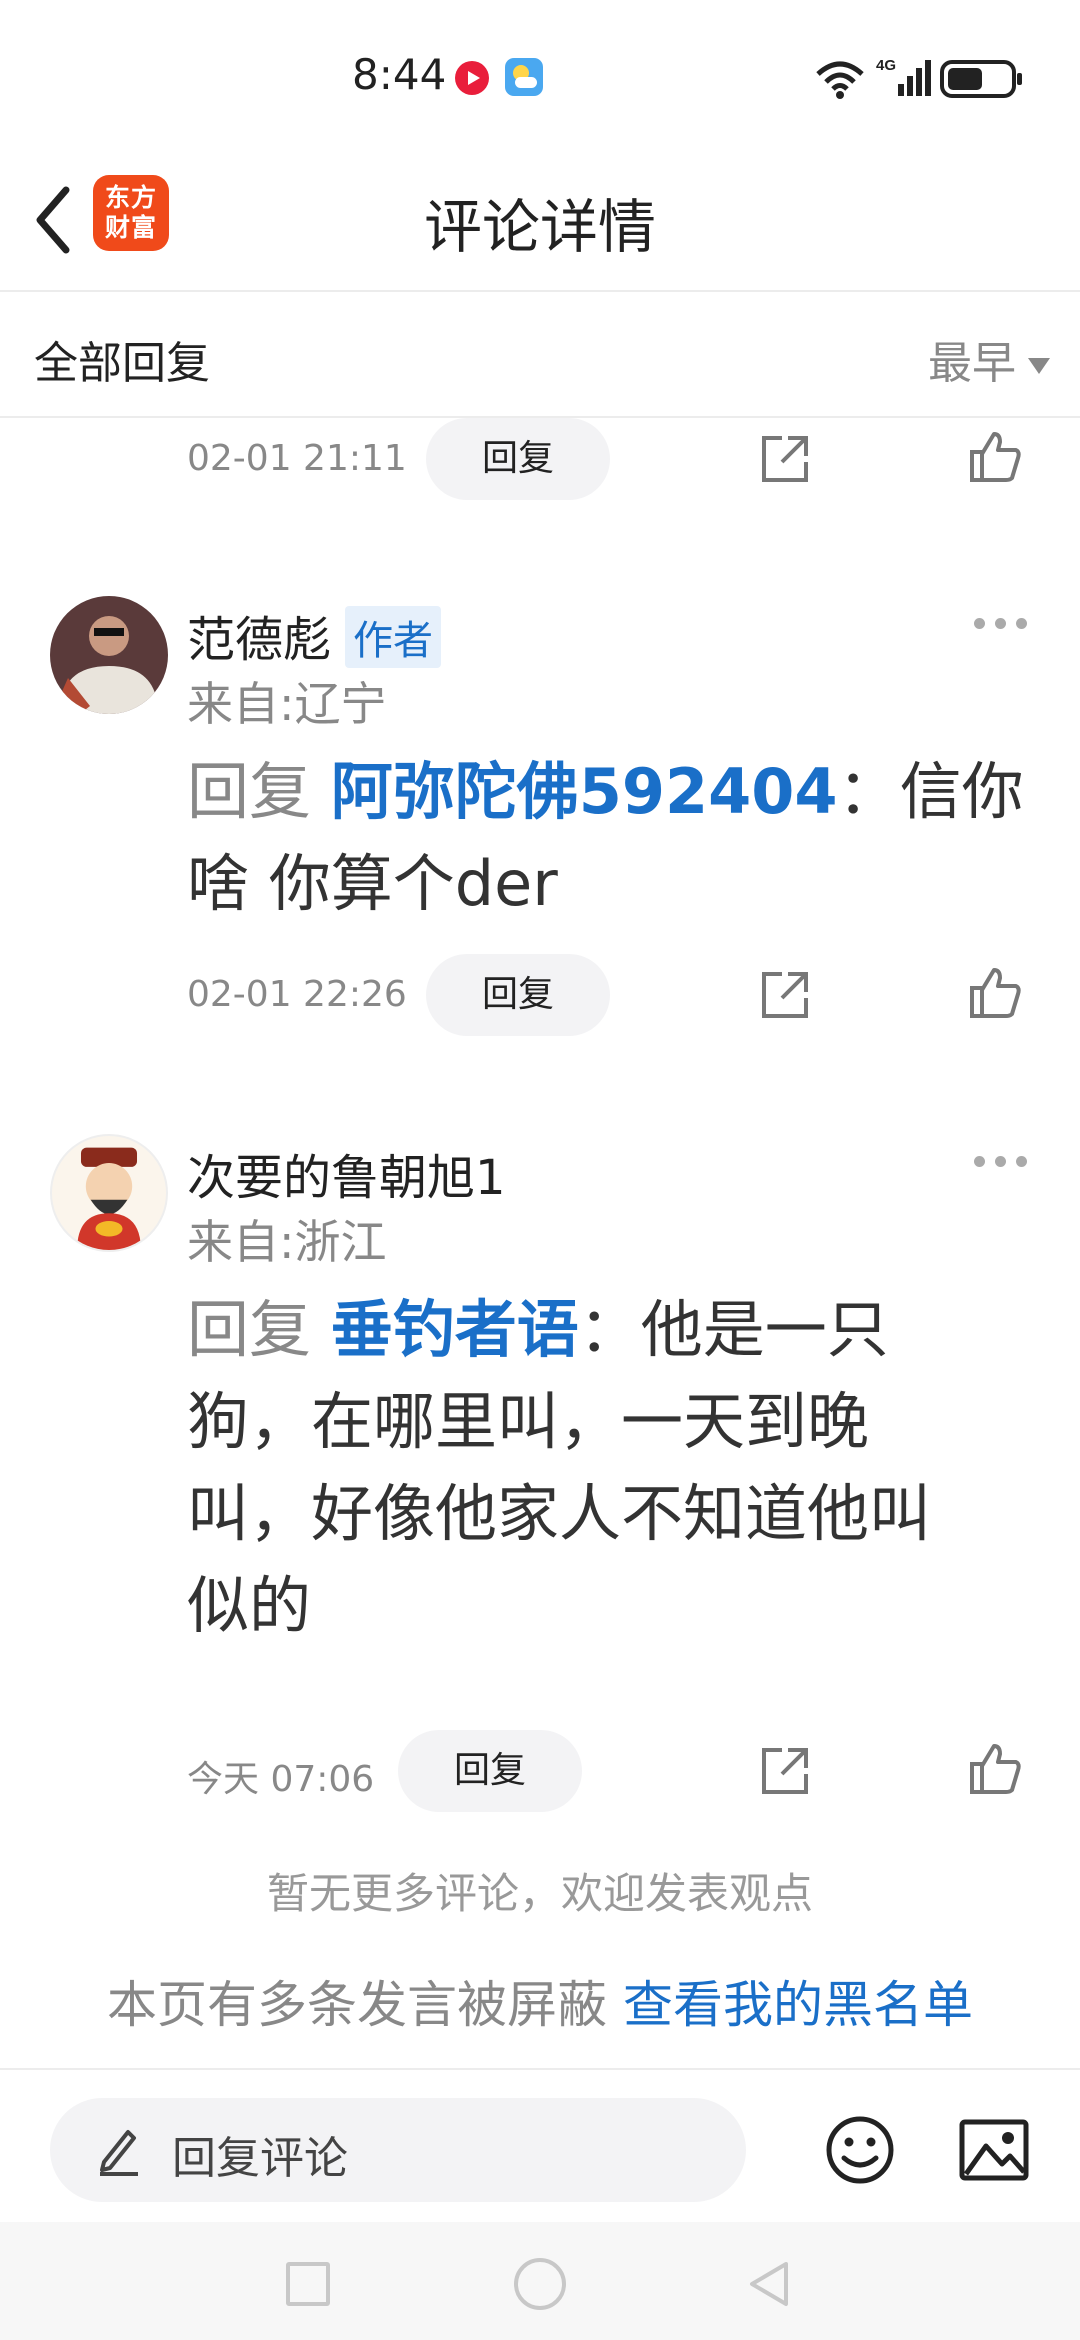  What do you see at coordinates (357, 2005) in the screenshot?
I see `blocked-text: 本页有多条发言被屏蔽` at bounding box center [357, 2005].